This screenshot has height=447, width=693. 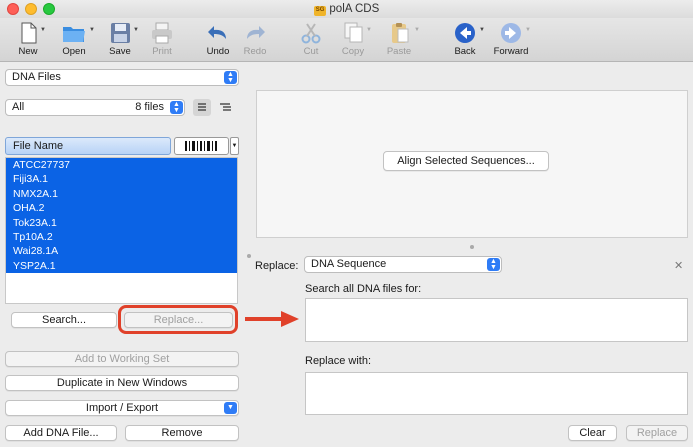 What do you see at coordinates (92, 30) in the screenshot?
I see `open-menu-caret: ▼` at bounding box center [92, 30].